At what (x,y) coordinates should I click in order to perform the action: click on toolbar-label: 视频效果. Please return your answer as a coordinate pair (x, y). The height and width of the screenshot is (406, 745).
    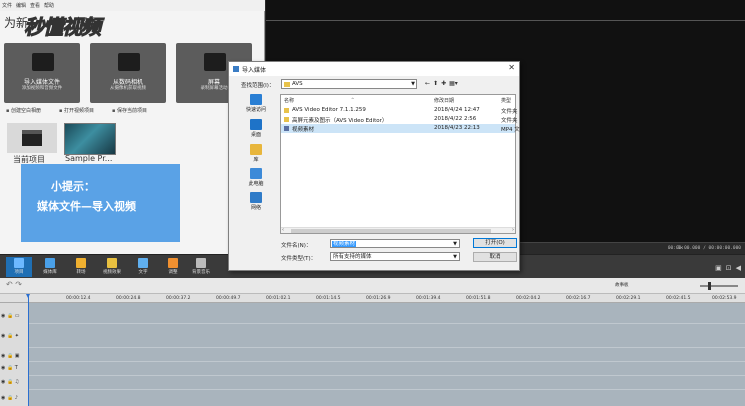
    Looking at the image, I should click on (112, 272).